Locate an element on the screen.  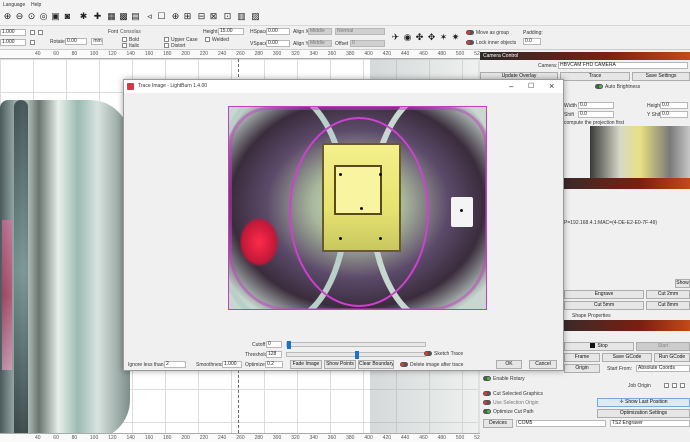
bold-checkbox is located at coordinates (124, 39).